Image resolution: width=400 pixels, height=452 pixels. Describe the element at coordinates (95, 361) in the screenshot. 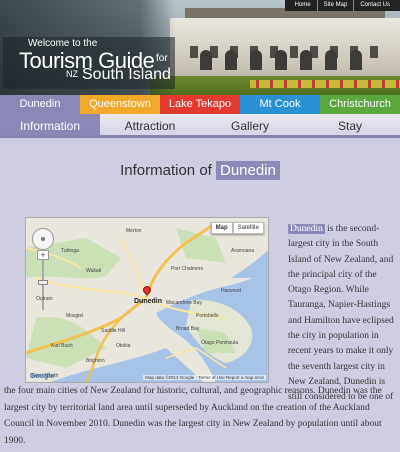

I see `map-label-brighton: Brighton` at that location.